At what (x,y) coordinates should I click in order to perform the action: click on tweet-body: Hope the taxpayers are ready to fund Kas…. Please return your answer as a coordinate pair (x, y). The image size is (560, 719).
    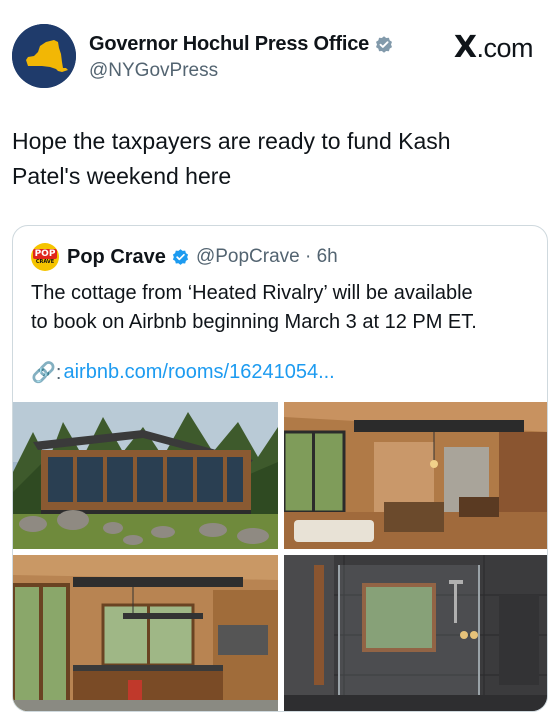
    Looking at the image, I should click on (277, 159).